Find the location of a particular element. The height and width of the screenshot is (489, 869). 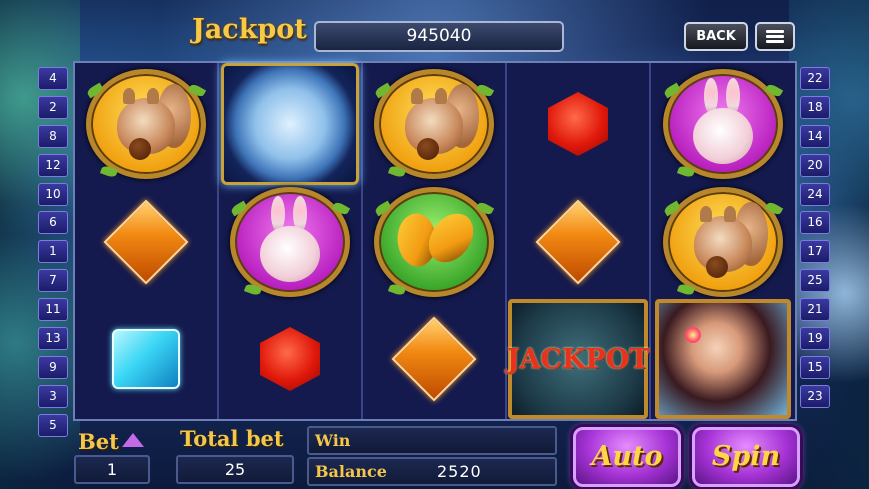

payline-badge: 20 is located at coordinates (815, 165).